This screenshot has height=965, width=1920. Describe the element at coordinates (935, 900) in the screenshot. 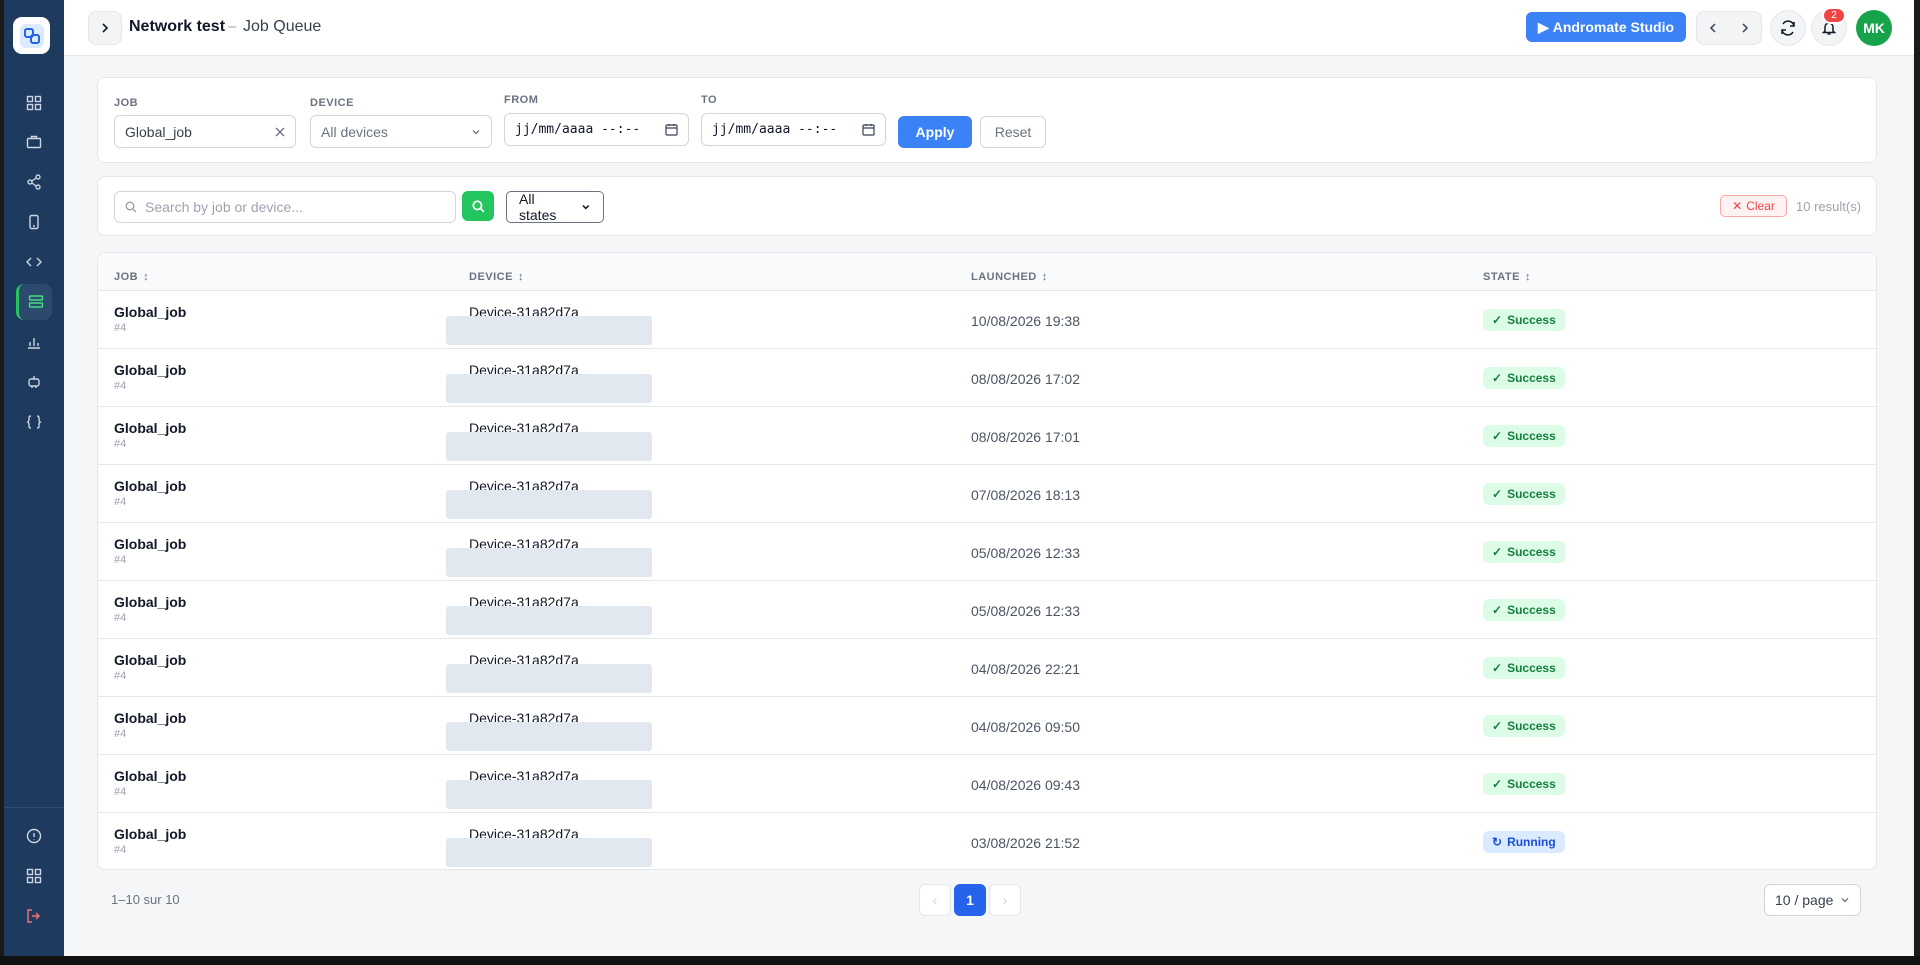

I see `prev-page-button: ‹` at that location.